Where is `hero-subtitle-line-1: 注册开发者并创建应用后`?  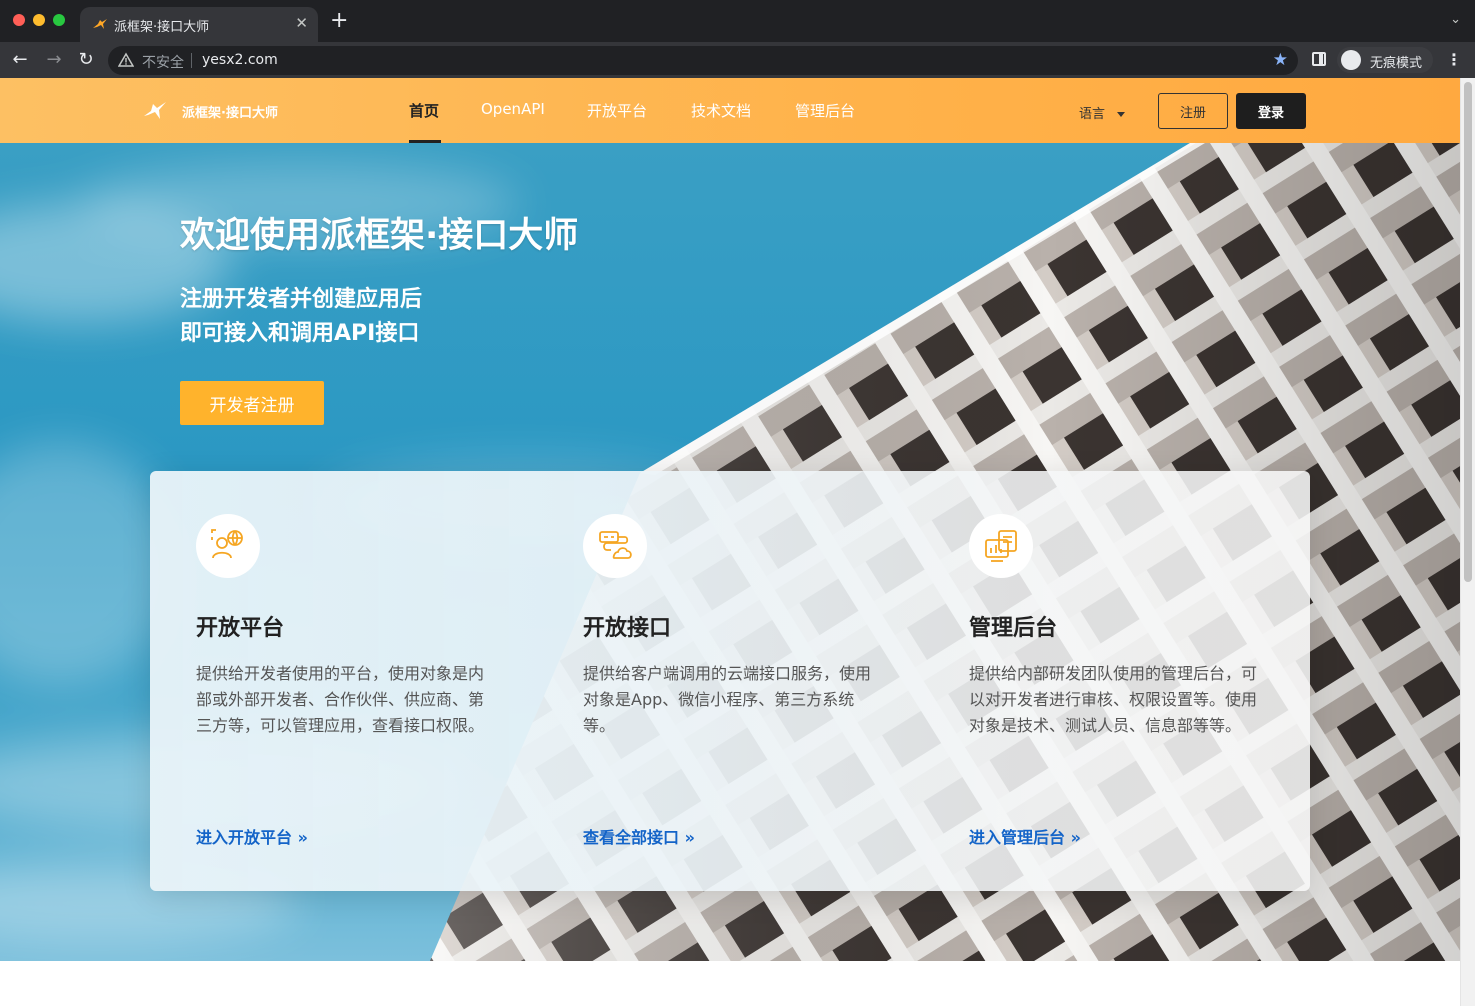
hero-subtitle-line-1: 注册开发者并创建应用后 is located at coordinates (301, 299).